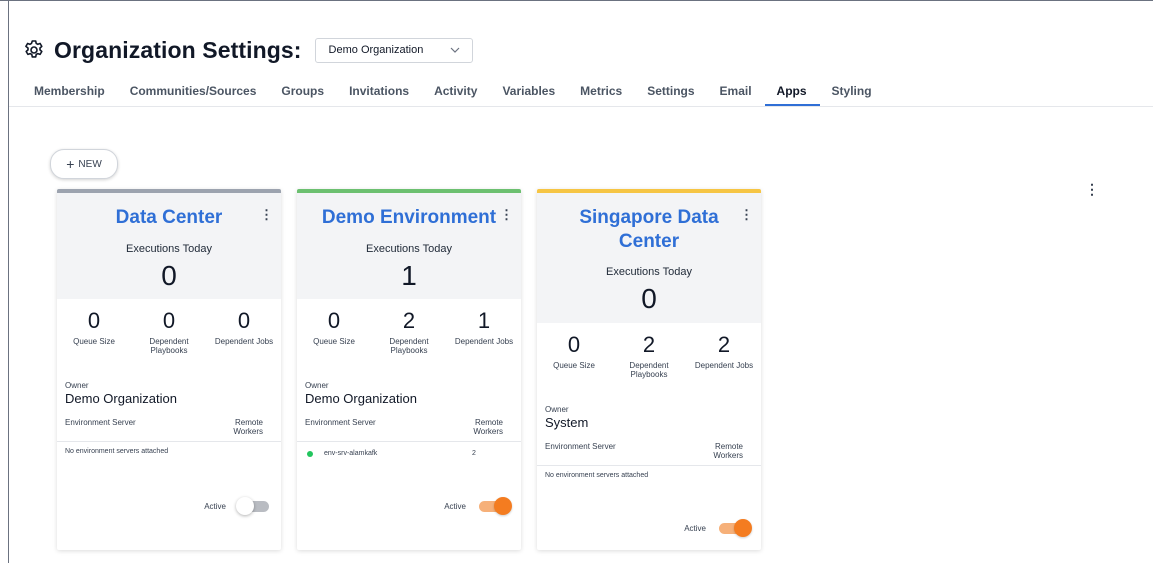  What do you see at coordinates (379, 92) in the screenshot?
I see `tab-invitations: Invitations` at bounding box center [379, 92].